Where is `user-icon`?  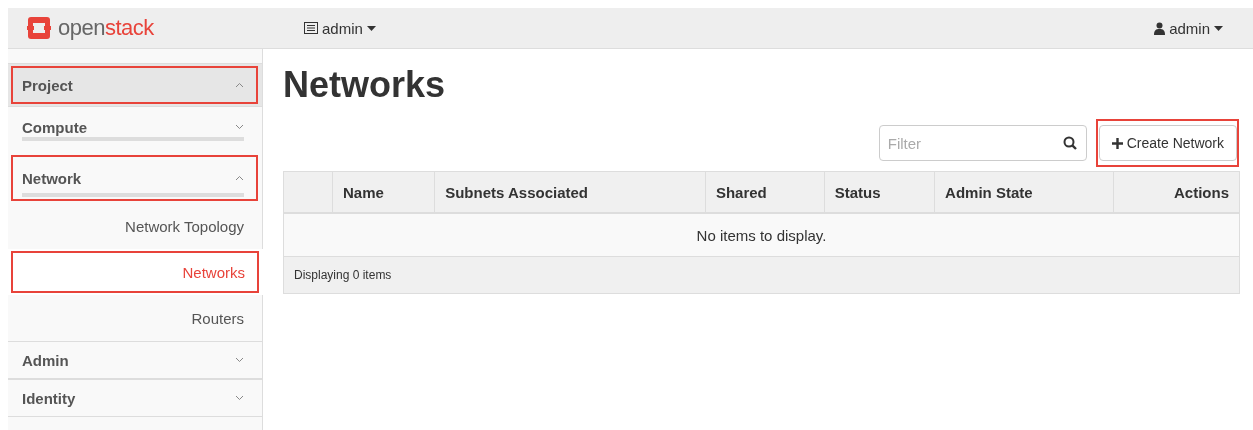 user-icon is located at coordinates (1160, 28).